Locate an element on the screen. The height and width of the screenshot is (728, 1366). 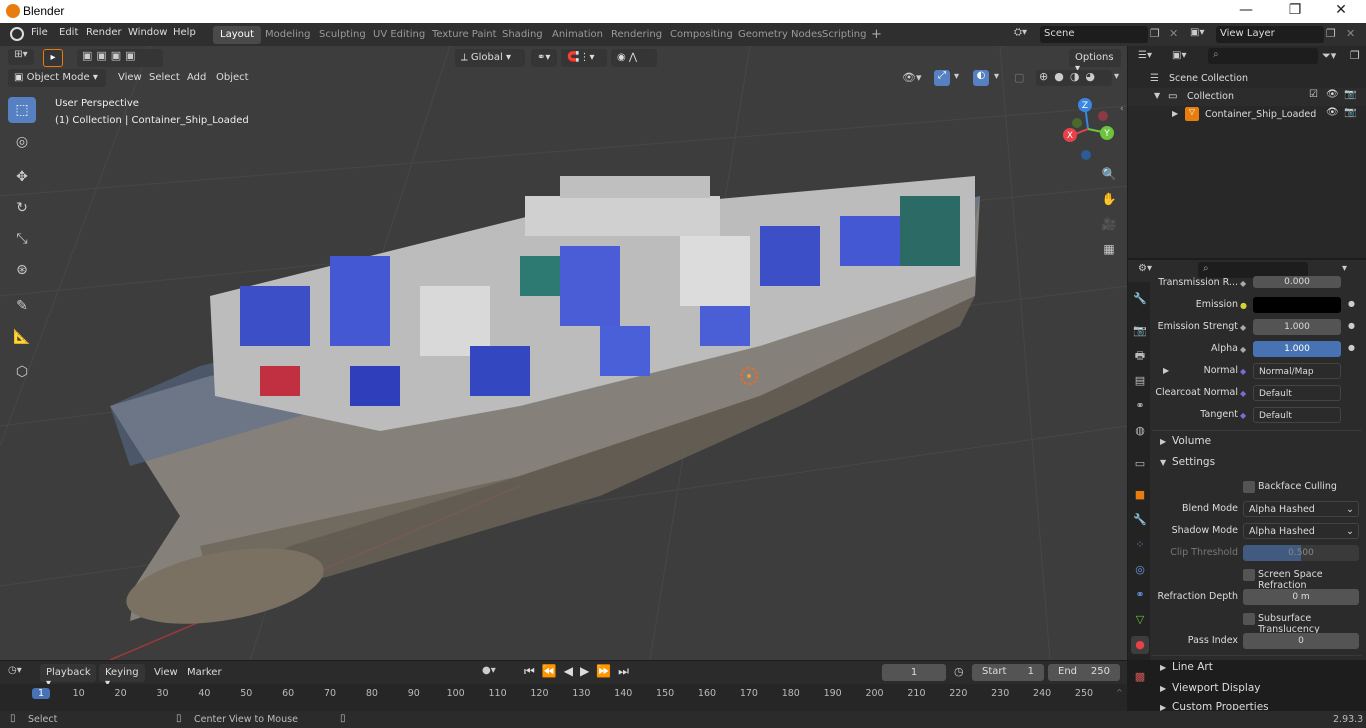
timeline-collapse-icon: ^ is located at coordinates (1119, 692).